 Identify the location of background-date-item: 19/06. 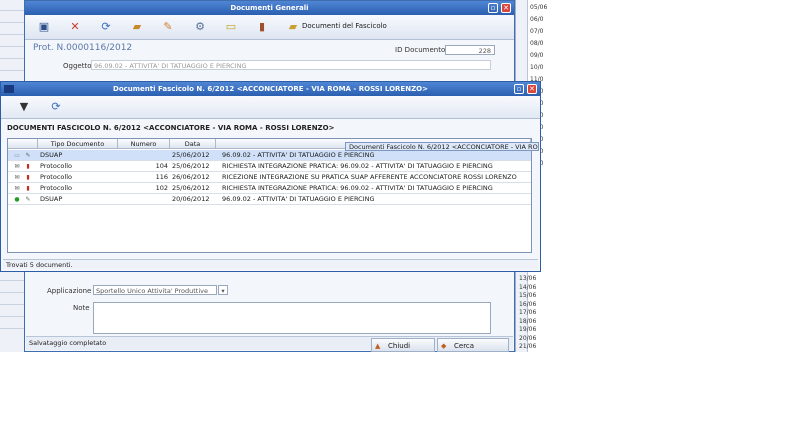
(528, 329).